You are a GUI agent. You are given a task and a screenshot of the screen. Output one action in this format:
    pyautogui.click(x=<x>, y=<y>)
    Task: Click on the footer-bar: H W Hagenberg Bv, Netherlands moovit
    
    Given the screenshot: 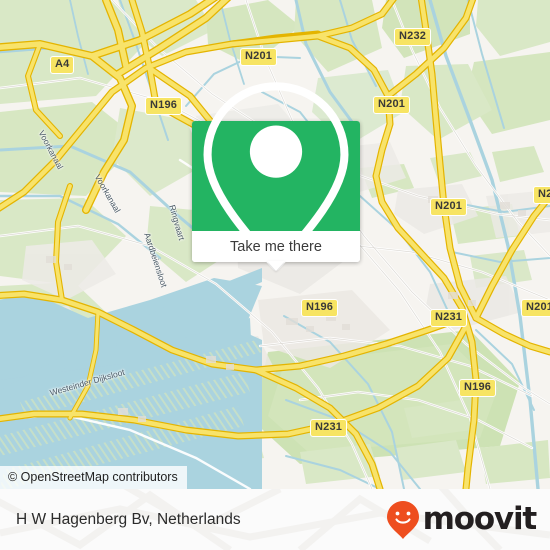 What is the action you would take?
    pyautogui.click(x=275, y=519)
    